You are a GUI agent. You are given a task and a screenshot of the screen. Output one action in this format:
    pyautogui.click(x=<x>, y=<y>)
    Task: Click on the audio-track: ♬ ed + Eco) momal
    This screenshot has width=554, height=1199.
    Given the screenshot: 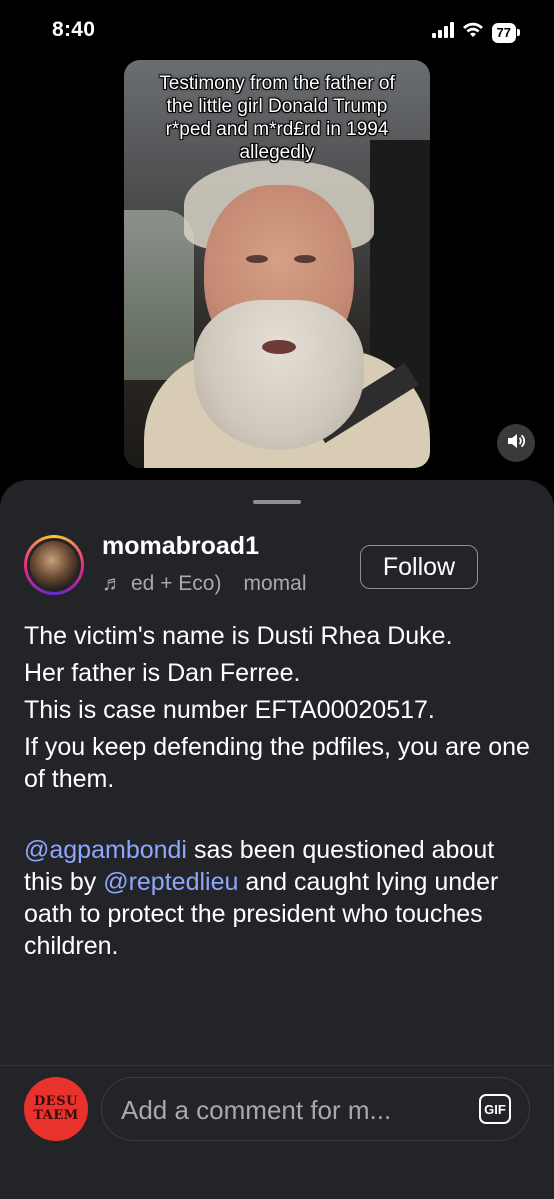 What is the action you would take?
    pyautogui.click(x=222, y=584)
    